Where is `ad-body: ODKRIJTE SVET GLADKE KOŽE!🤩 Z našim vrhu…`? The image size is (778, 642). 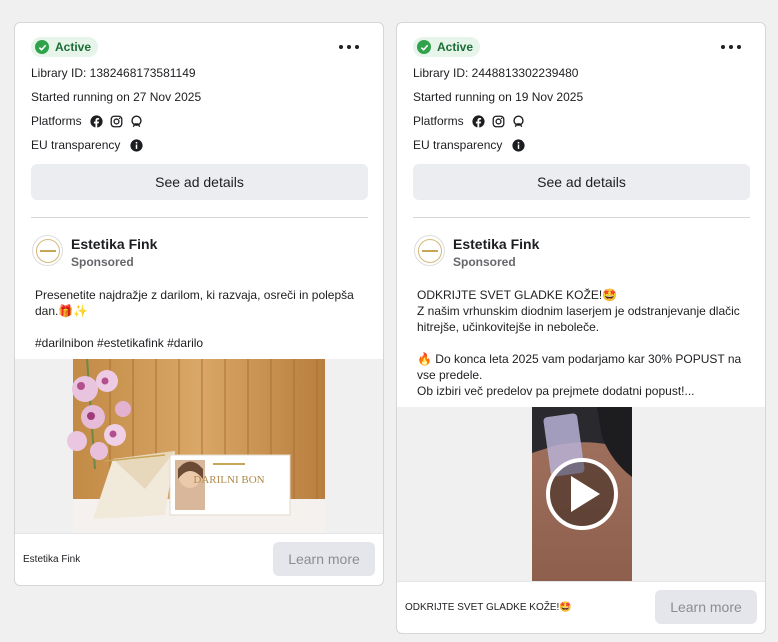 ad-body: ODKRIJTE SVET GLADKE KOŽE!🤩 Z našim vrhu… is located at coordinates (584, 343).